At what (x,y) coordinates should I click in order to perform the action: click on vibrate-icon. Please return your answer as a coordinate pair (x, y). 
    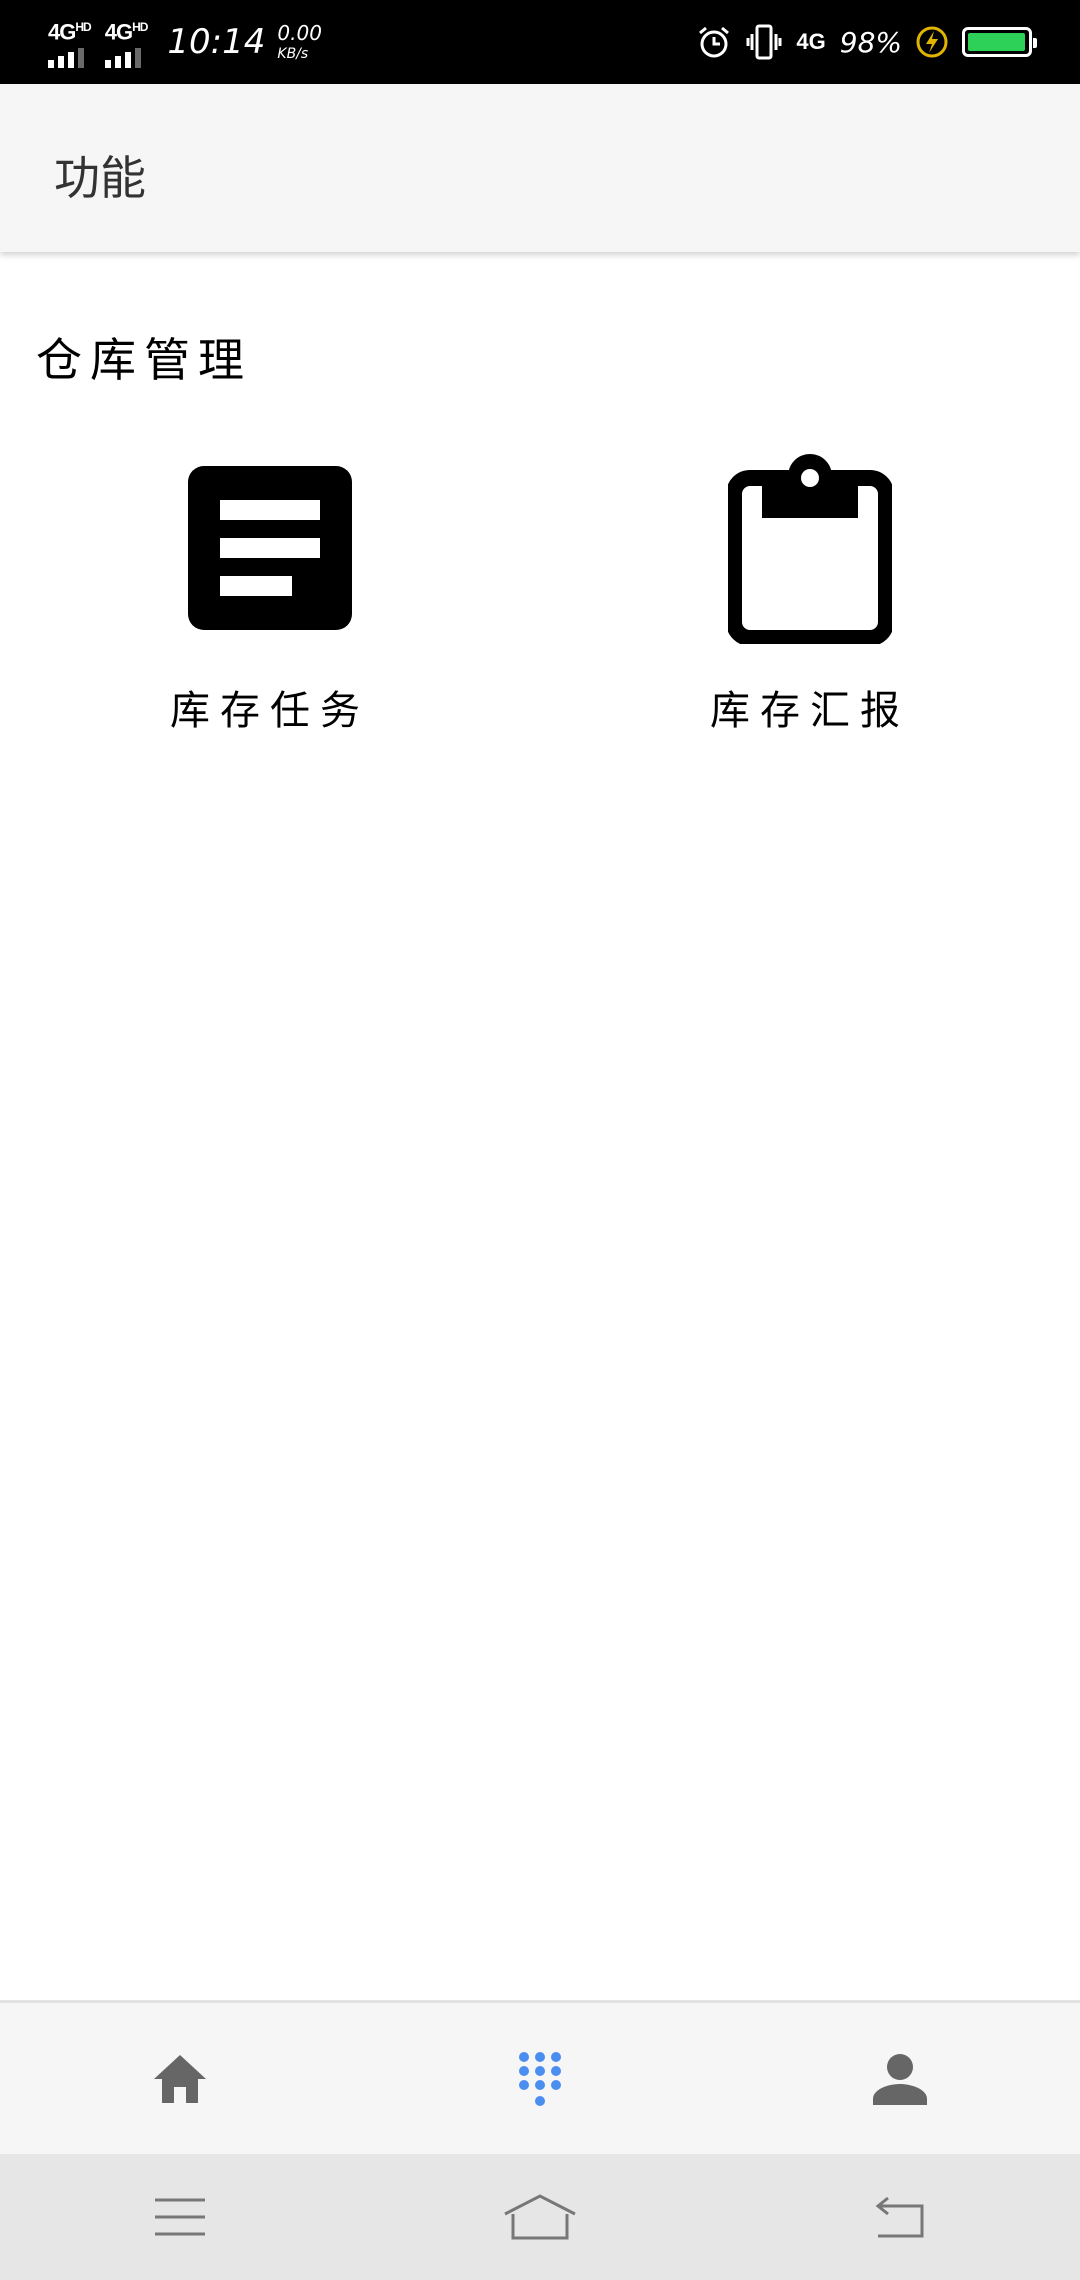
    Looking at the image, I should click on (764, 42).